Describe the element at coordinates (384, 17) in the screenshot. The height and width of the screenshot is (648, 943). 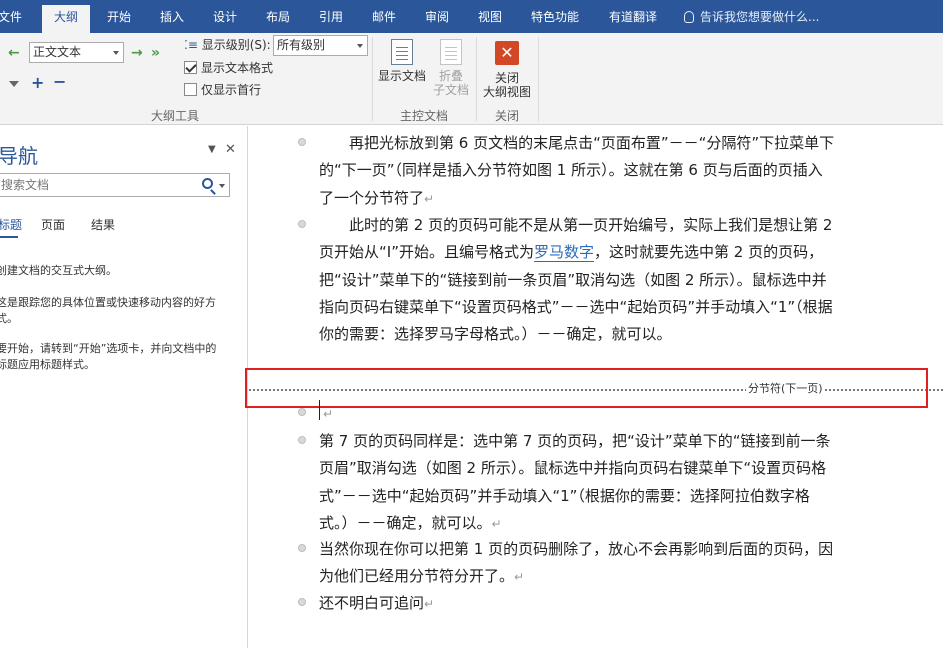
I see `tab-mailings: 邮件` at that location.